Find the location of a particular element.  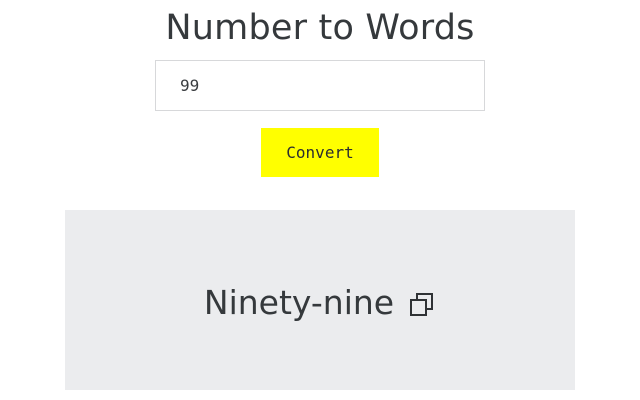

page-title: Number to Words is located at coordinates (320, 28).